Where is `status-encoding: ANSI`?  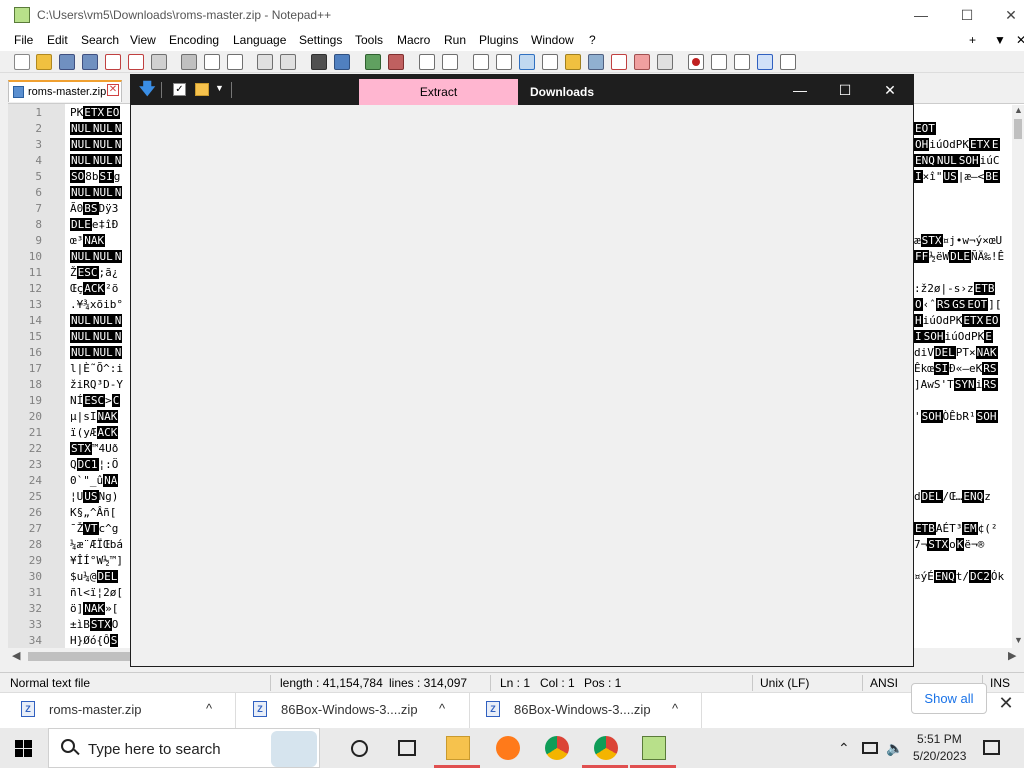
status-encoding: ANSI is located at coordinates (884, 683).